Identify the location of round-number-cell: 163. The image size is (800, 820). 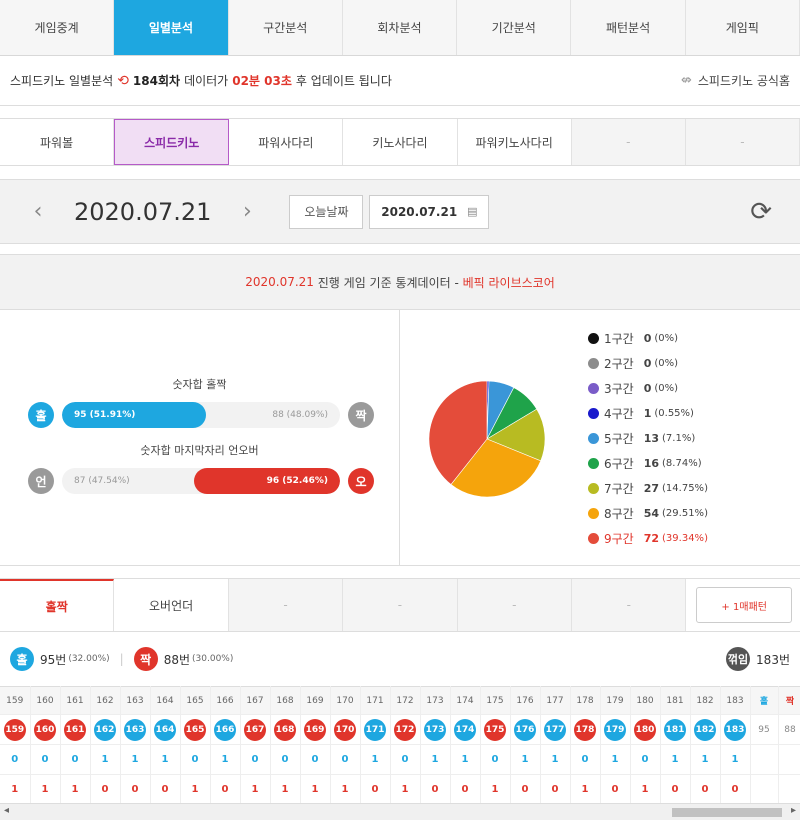
(135, 700).